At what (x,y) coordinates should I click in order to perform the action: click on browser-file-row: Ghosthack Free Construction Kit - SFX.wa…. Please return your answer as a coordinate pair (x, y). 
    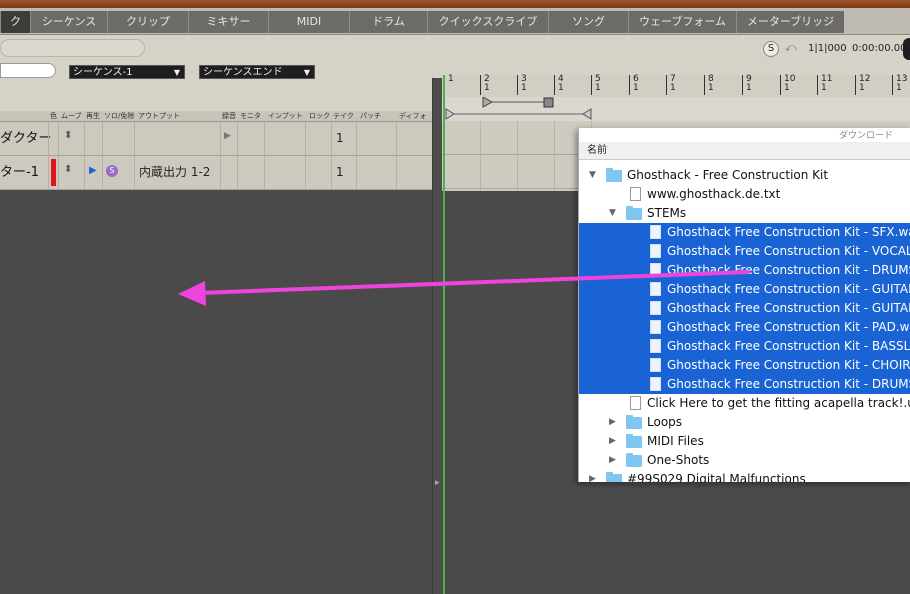
    Looking at the image, I should click on (744, 232).